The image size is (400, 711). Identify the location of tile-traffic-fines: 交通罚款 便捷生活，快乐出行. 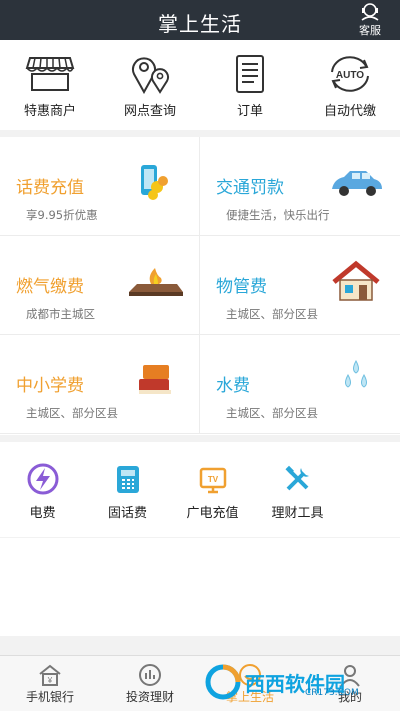
(300, 186).